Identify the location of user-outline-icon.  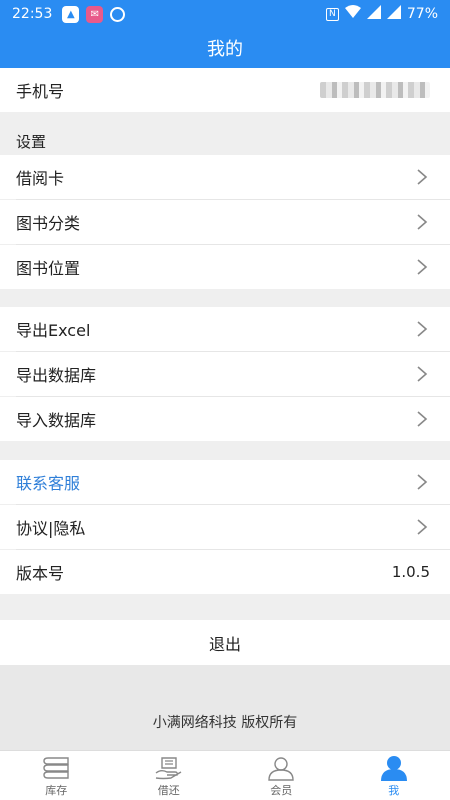
(281, 769).